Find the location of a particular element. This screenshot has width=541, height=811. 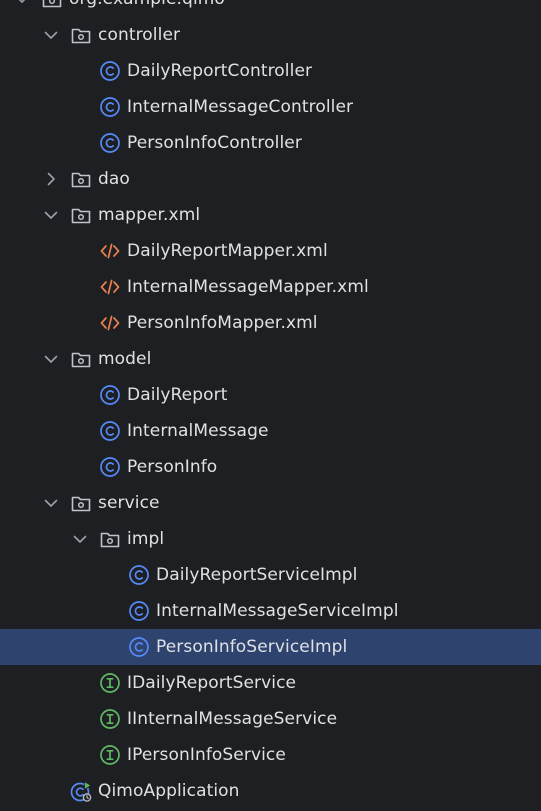

tree-item-label: PersonInfoServiceImpl is located at coordinates (252, 647).